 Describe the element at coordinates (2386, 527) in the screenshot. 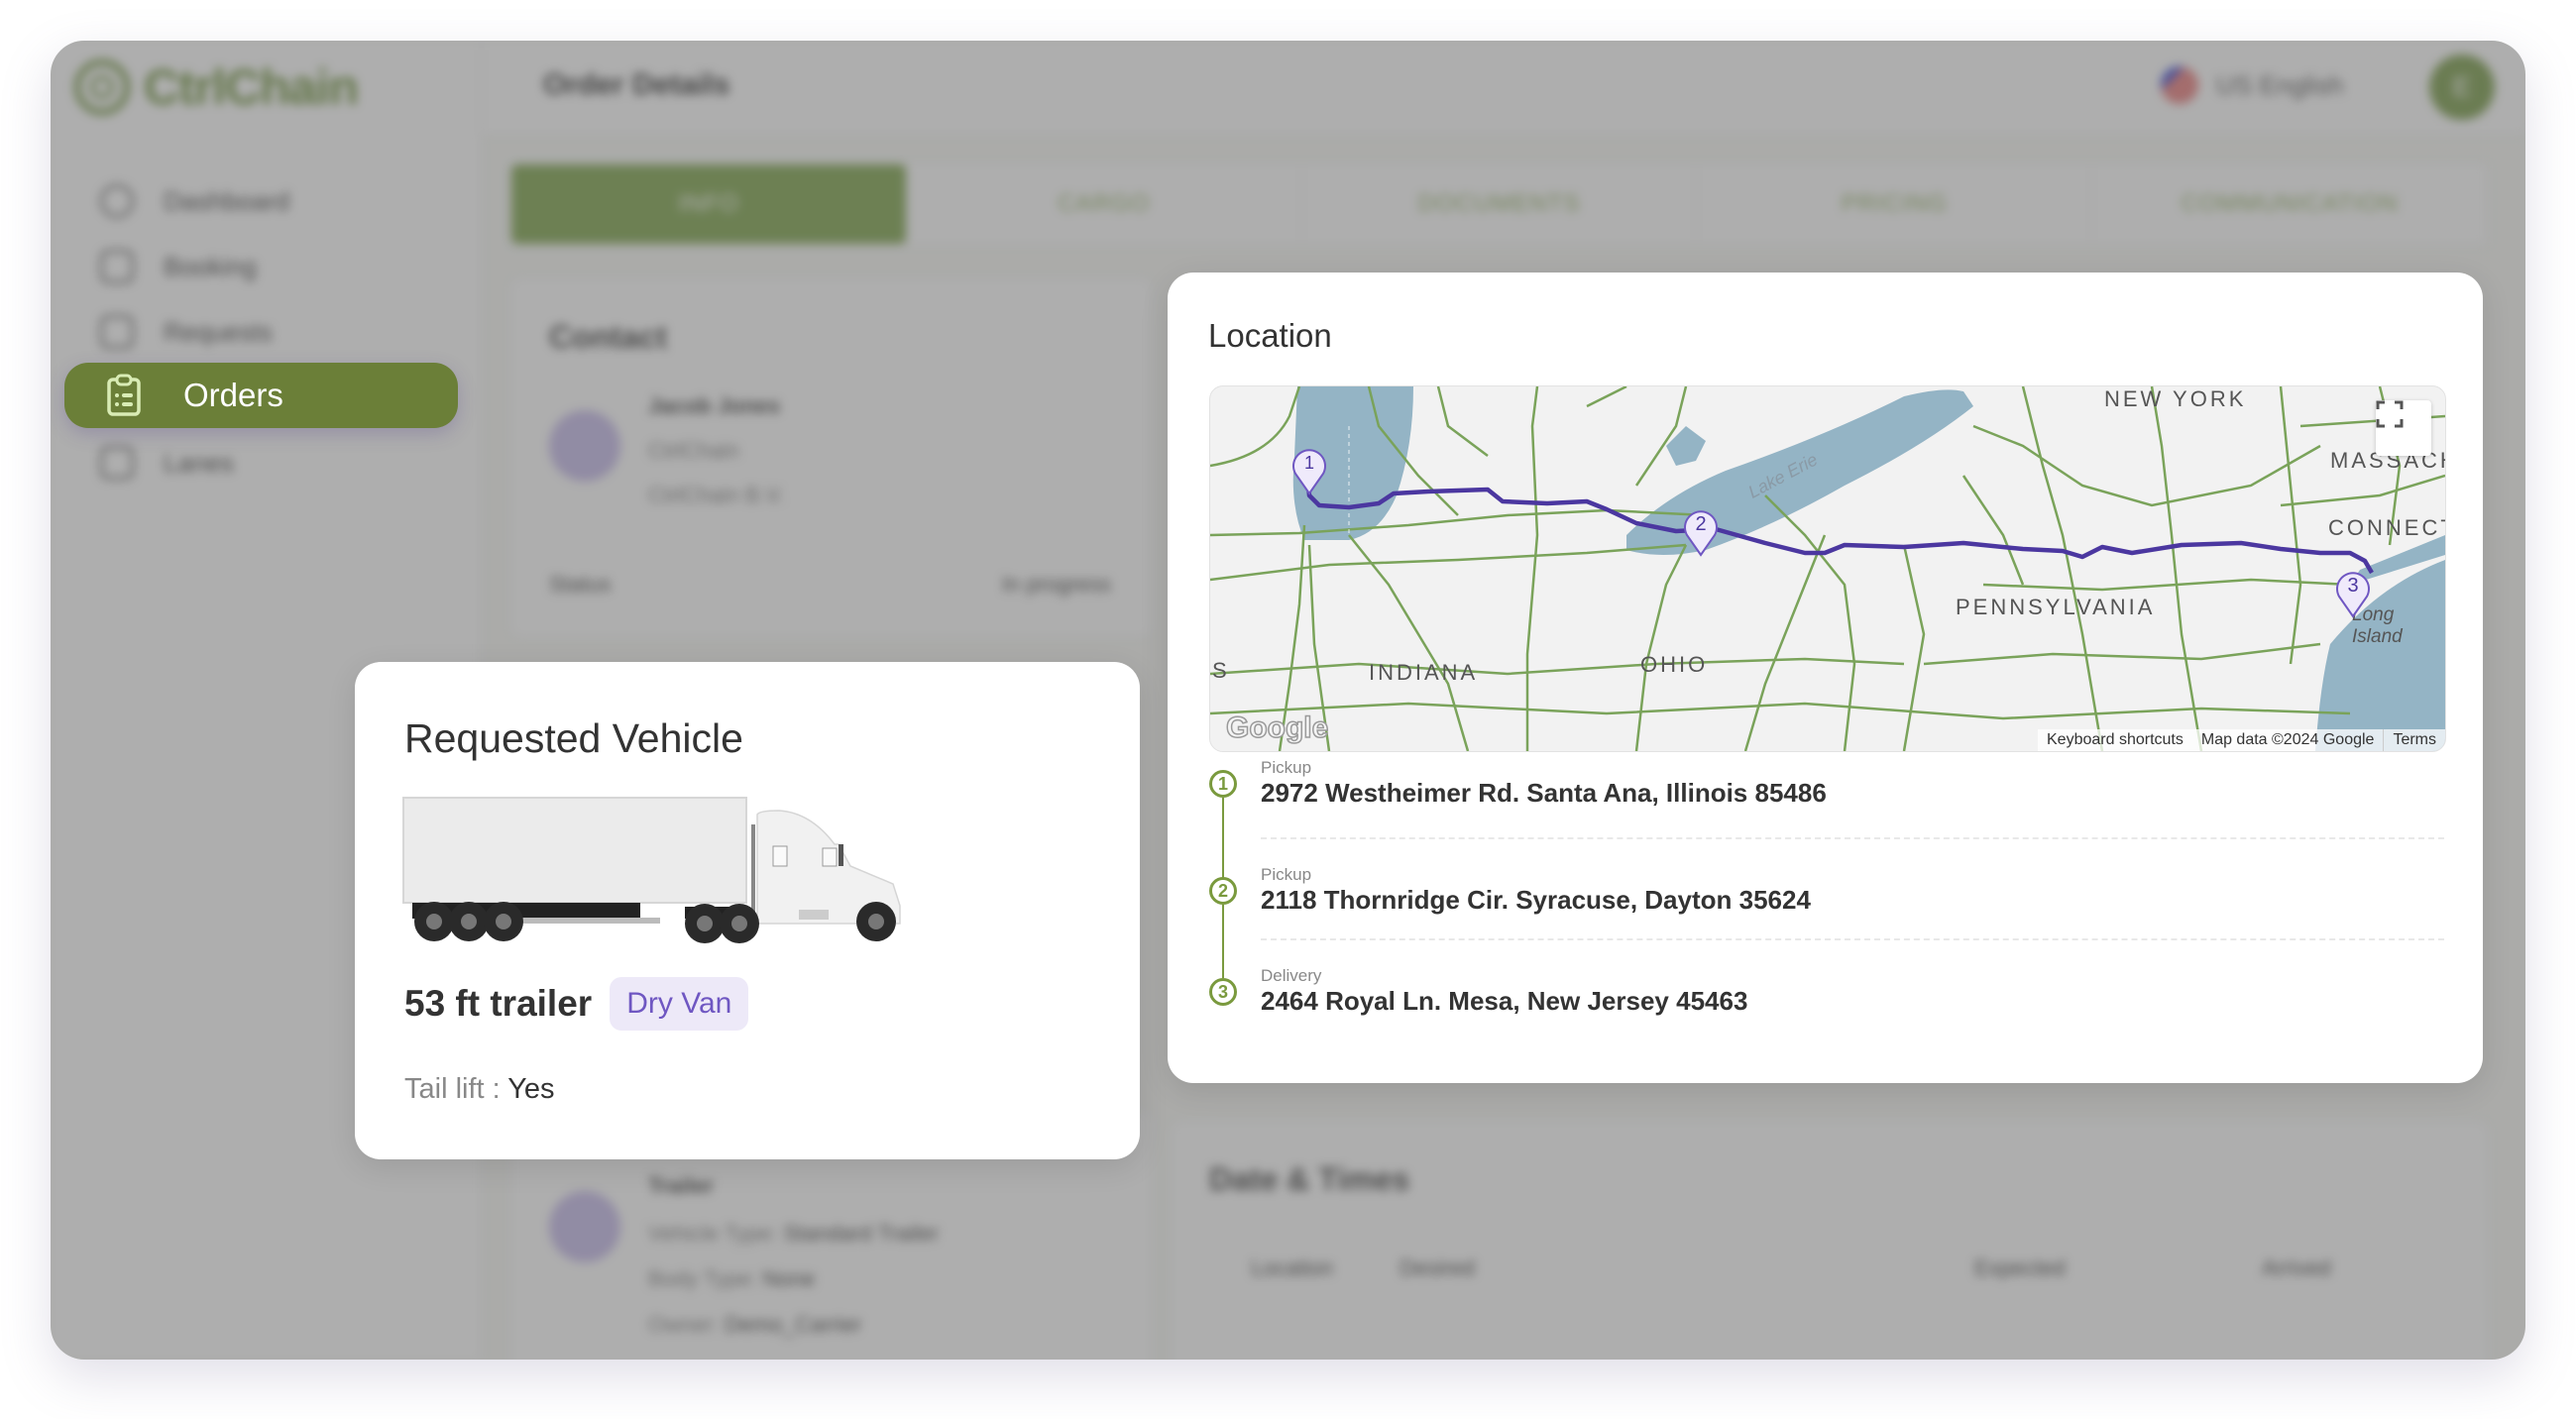

I see `map-label-connecticut: CONNECTICUT` at that location.